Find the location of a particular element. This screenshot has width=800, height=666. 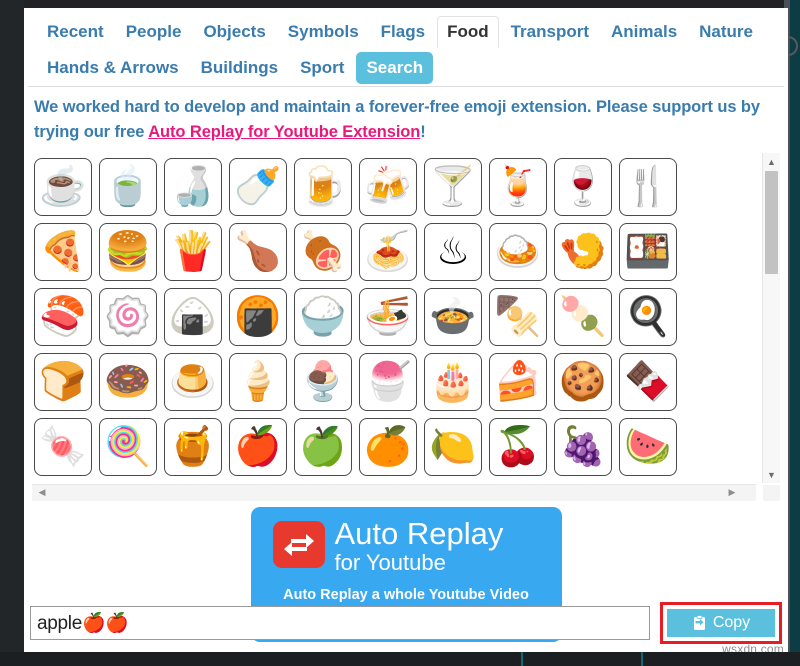

emoji-cell-spaghetti: 🍝 is located at coordinates (388, 252).